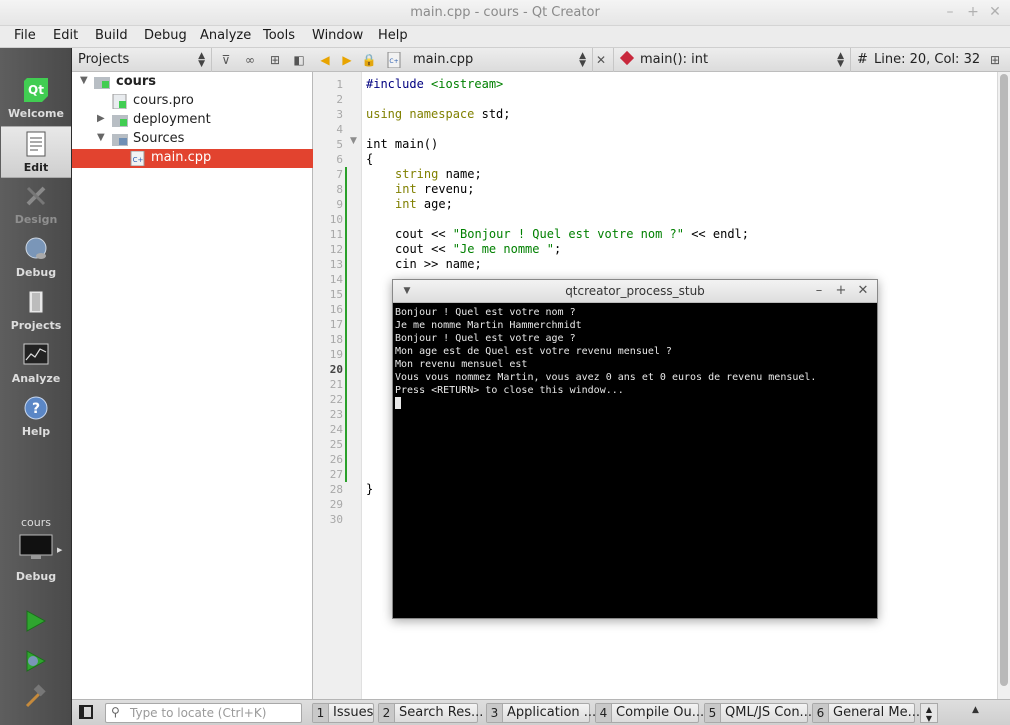  I want to click on qt-project-icon, so click(102, 83).